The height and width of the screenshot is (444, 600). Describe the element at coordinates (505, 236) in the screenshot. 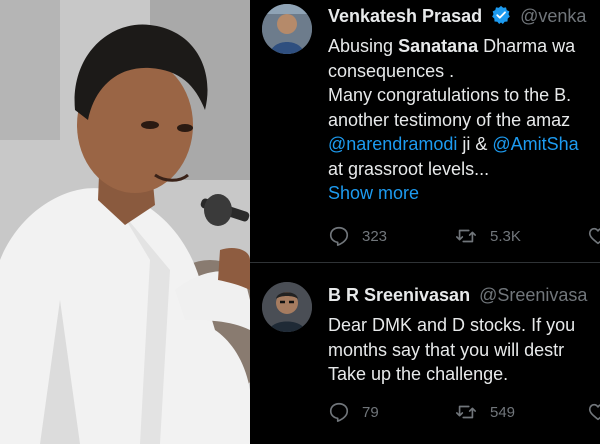

I see `retweet-count: 5.3K` at that location.